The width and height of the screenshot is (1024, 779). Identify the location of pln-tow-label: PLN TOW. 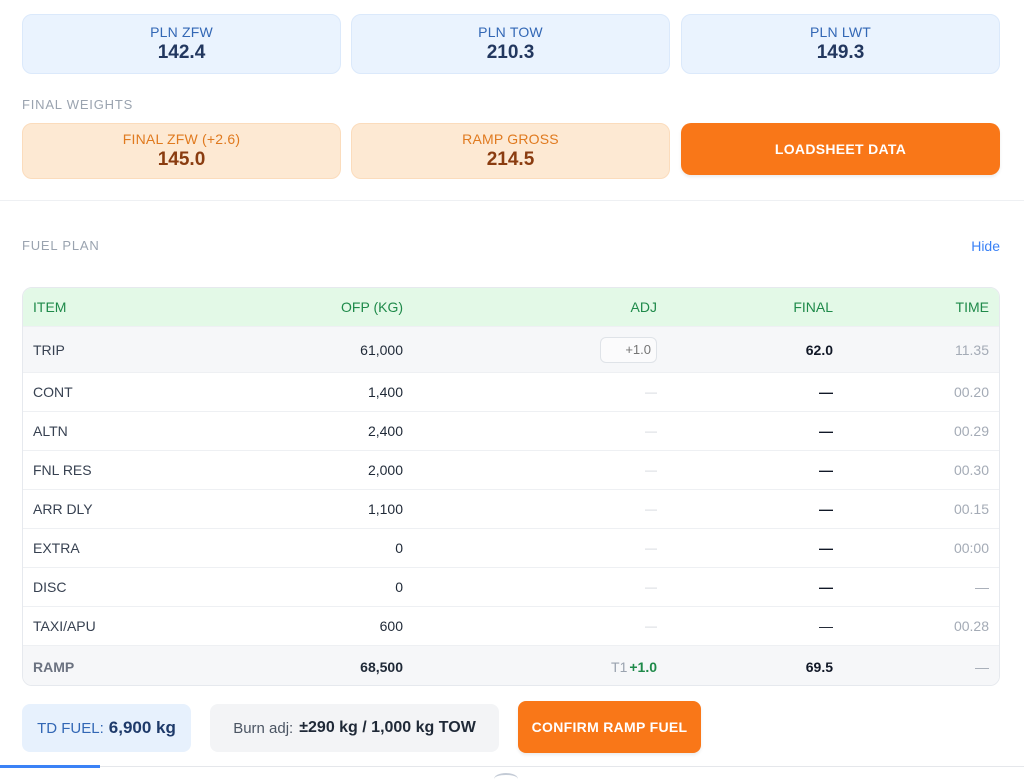
(510, 32).